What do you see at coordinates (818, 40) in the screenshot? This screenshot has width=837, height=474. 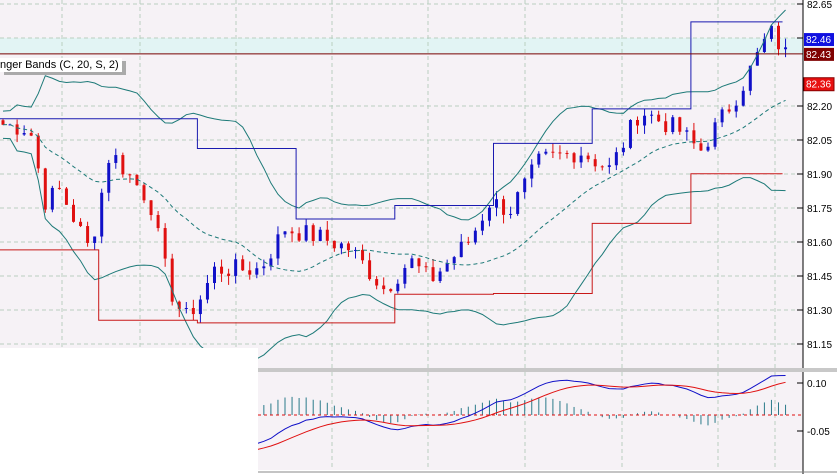 I see `price-label: 82.46` at bounding box center [818, 40].